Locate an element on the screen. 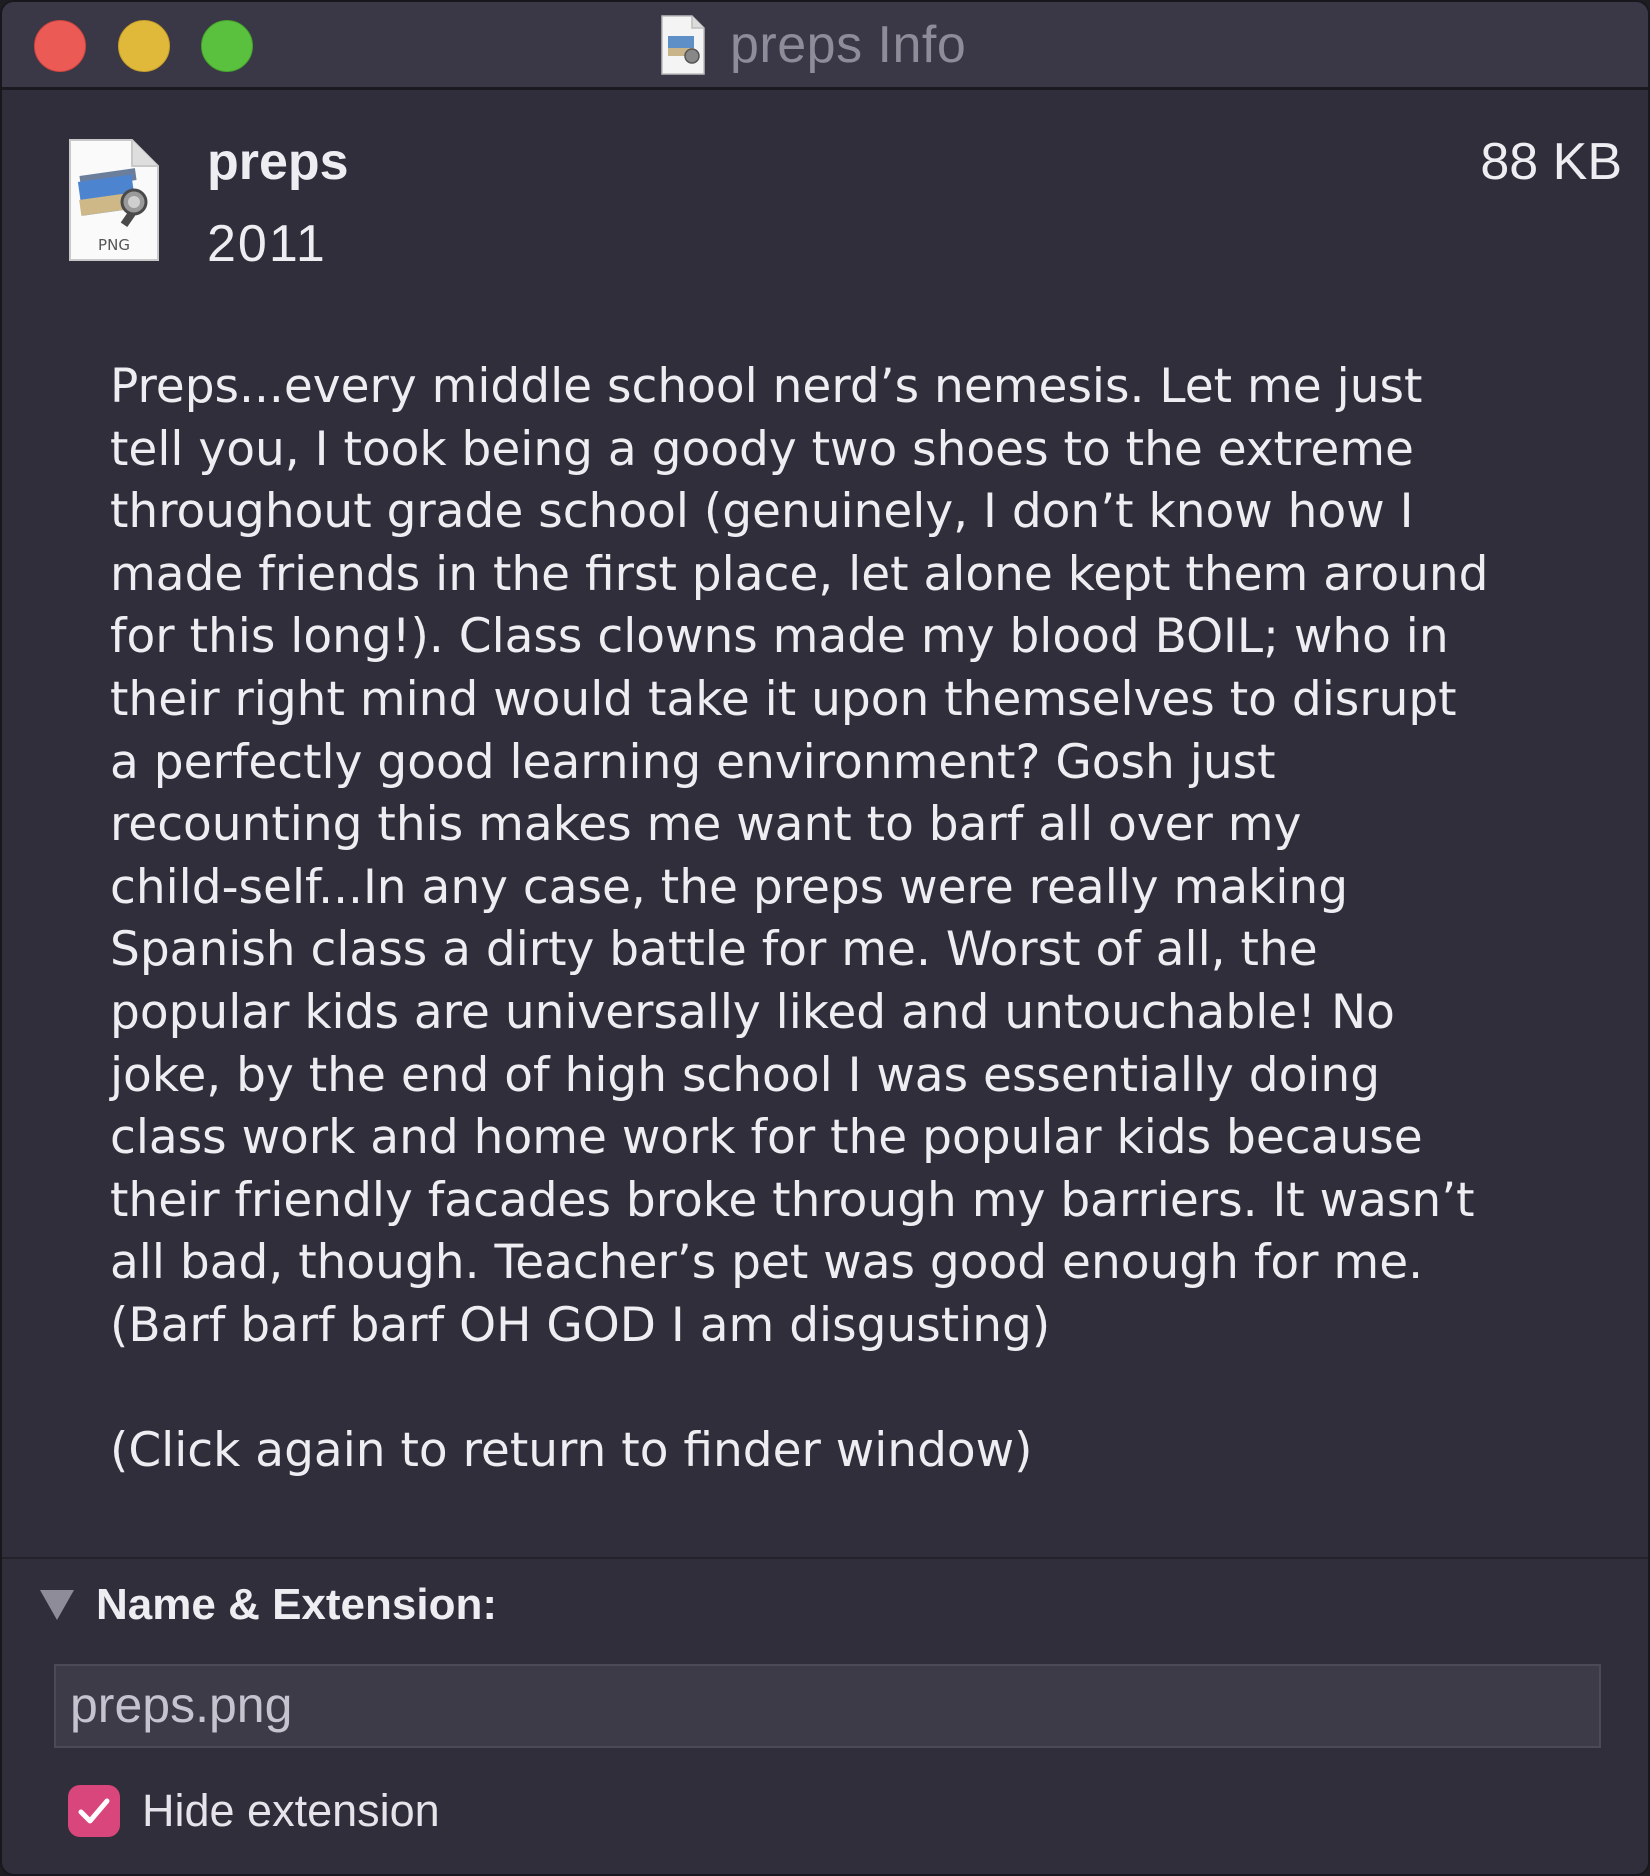 The image size is (1650, 1876). window-title-group: preps Info is located at coordinates (813, 45).